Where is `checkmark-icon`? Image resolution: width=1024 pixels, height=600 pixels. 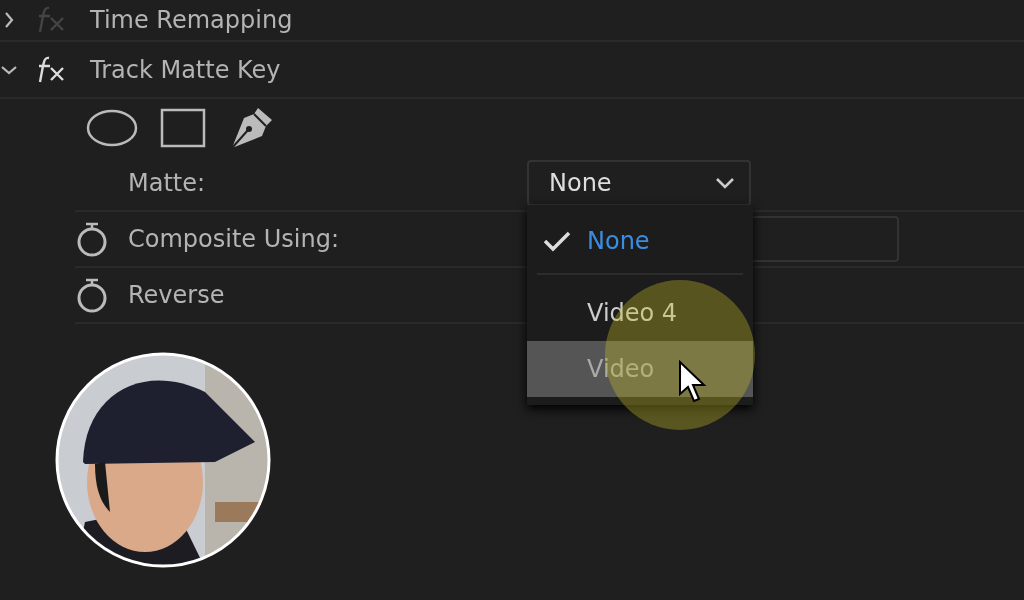
checkmark-icon is located at coordinates (557, 241).